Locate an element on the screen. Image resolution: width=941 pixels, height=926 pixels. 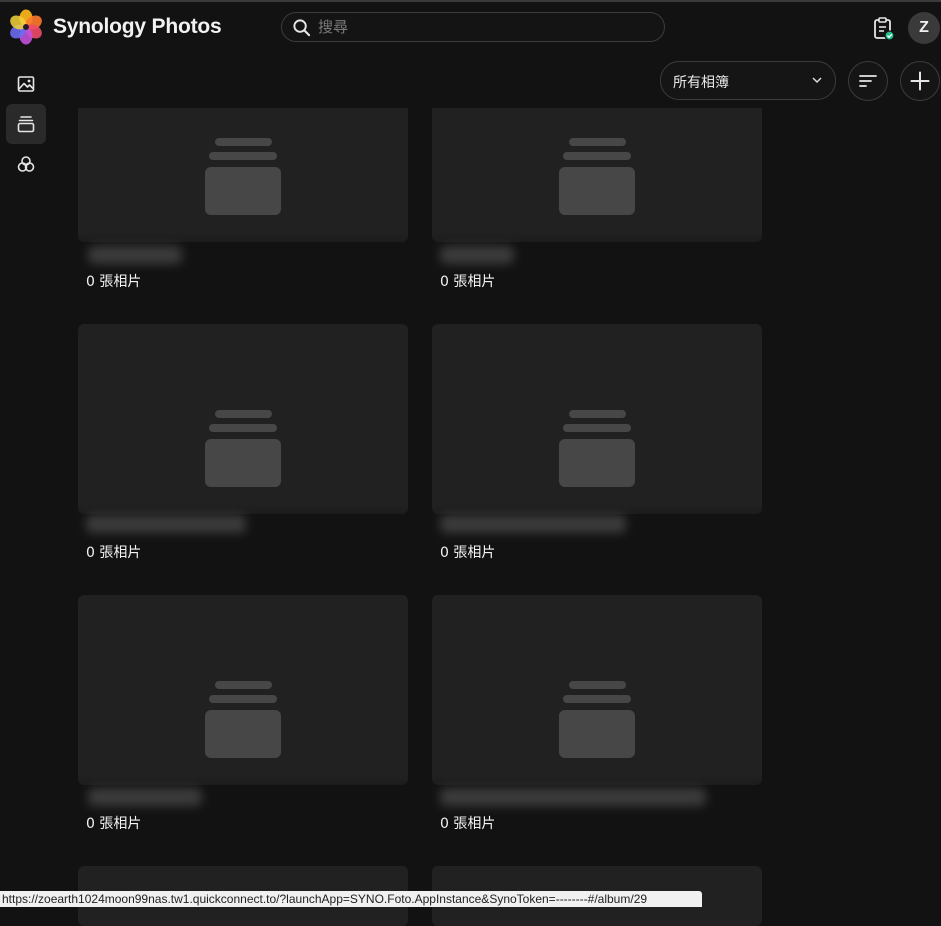
image-icon is located at coordinates (26, 84).